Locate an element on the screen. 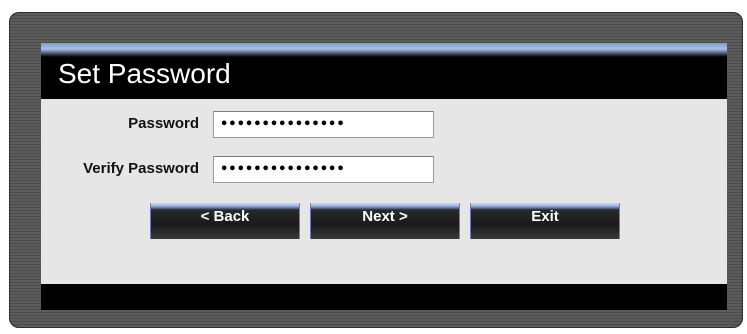 This screenshot has height=334, width=747. verify-password-label: Verify Password is located at coordinates (141, 168).